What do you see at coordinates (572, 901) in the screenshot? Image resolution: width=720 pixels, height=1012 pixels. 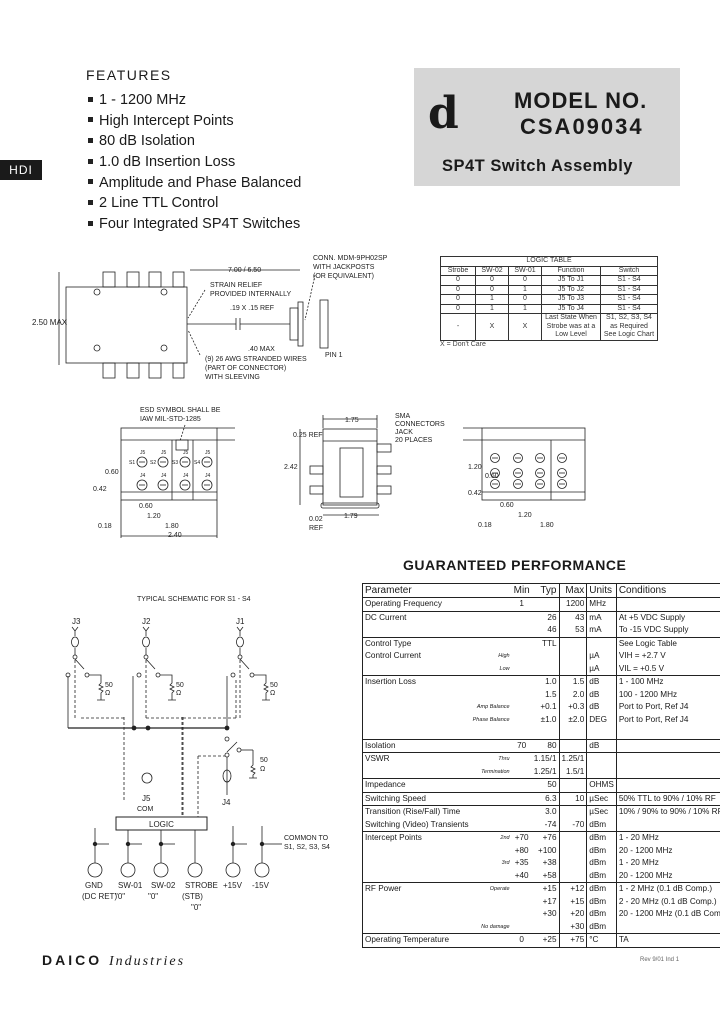 I see `performance-cell-max: +15` at bounding box center [572, 901].